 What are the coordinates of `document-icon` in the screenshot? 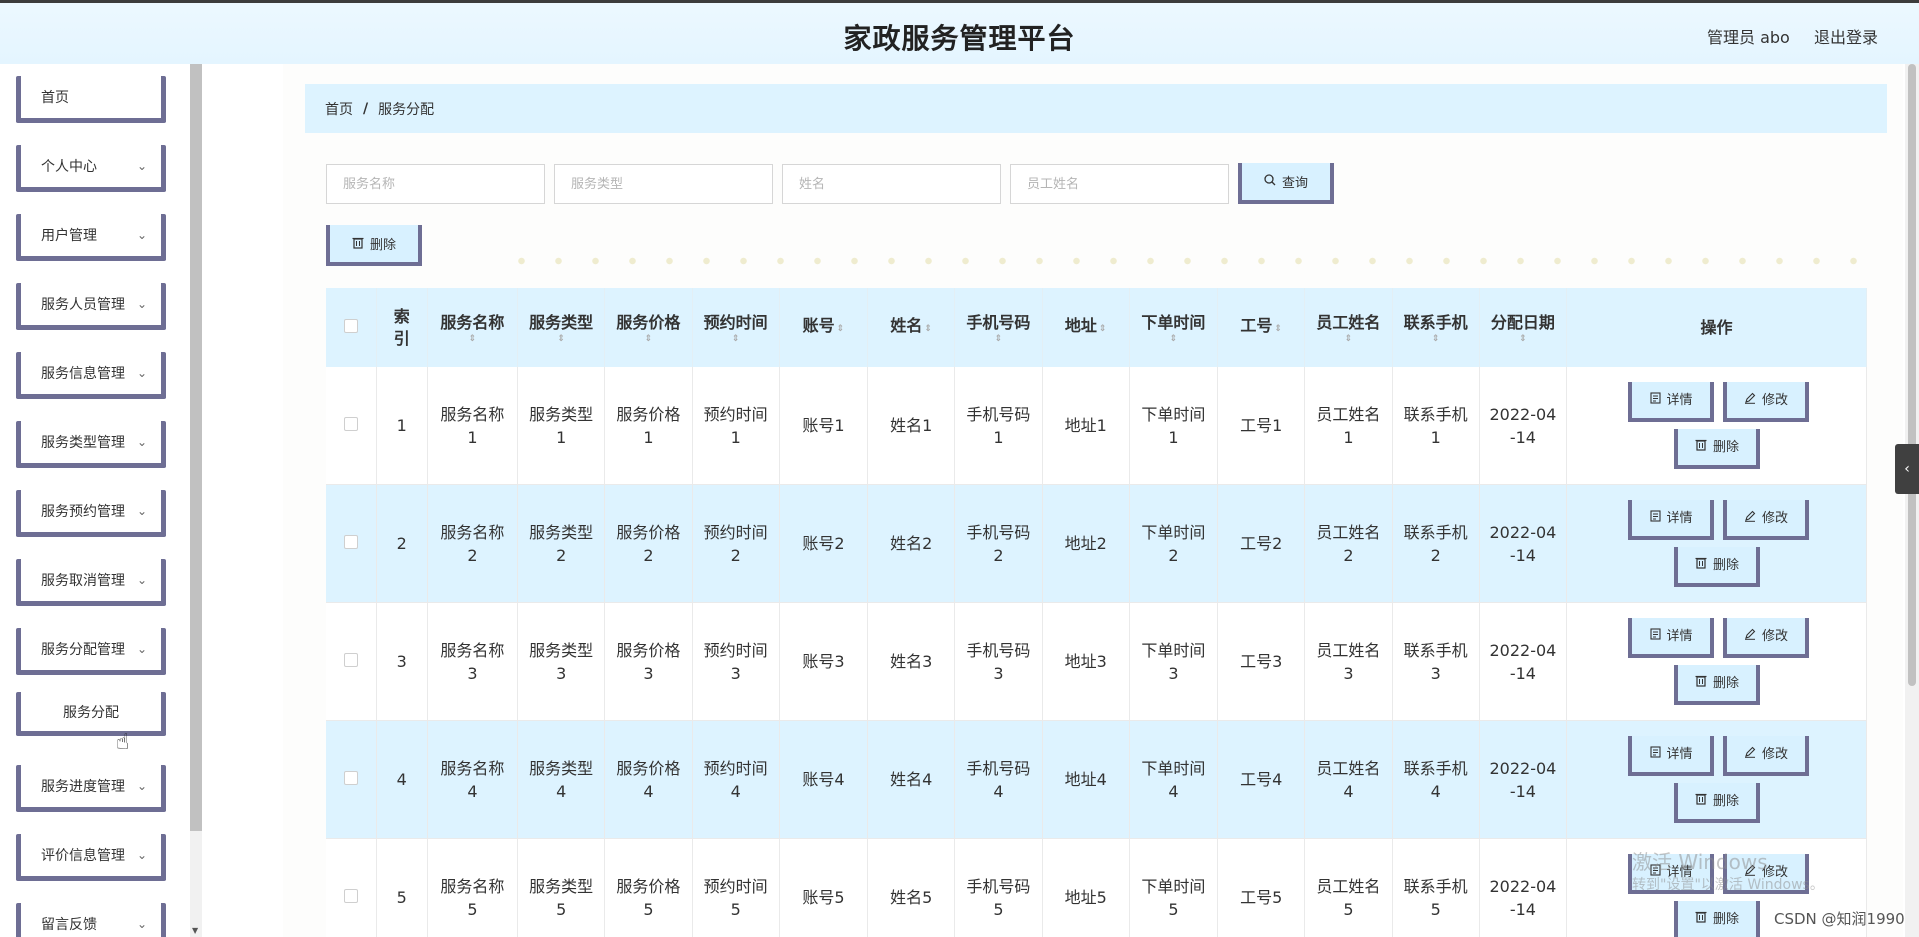 It's located at (1655, 754).